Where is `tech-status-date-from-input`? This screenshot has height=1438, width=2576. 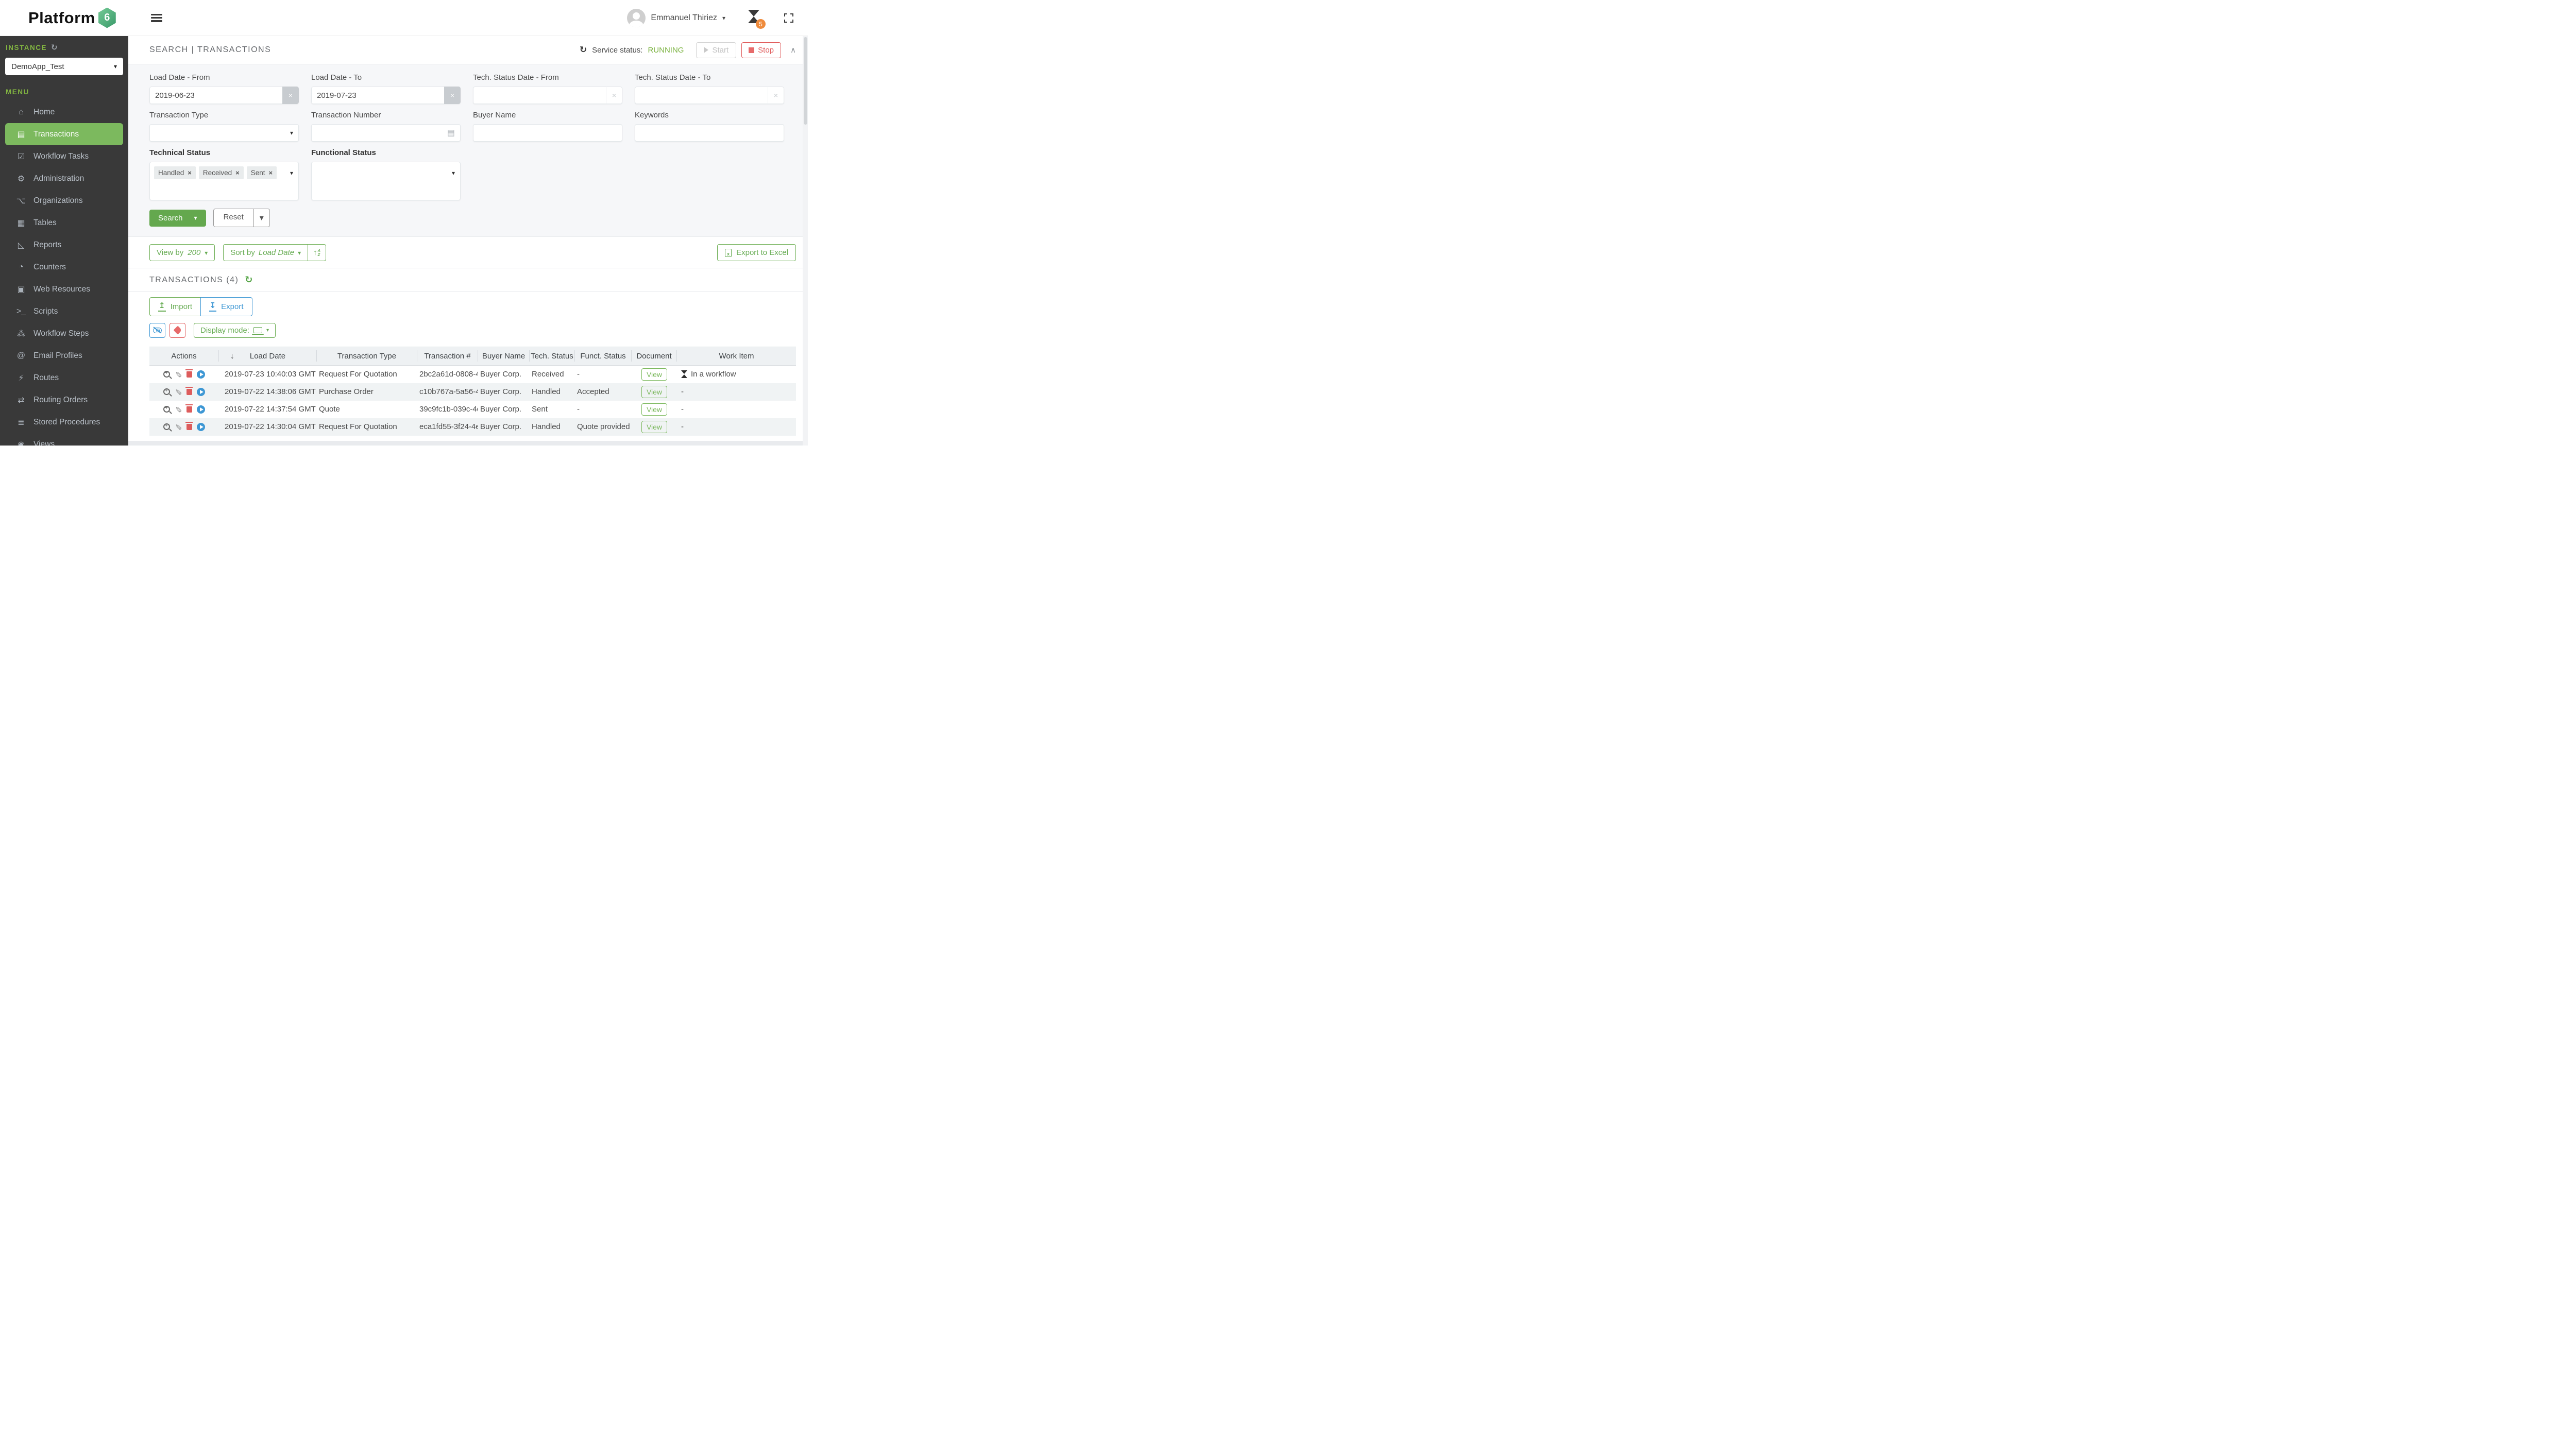 tech-status-date-from-input is located at coordinates (539, 95).